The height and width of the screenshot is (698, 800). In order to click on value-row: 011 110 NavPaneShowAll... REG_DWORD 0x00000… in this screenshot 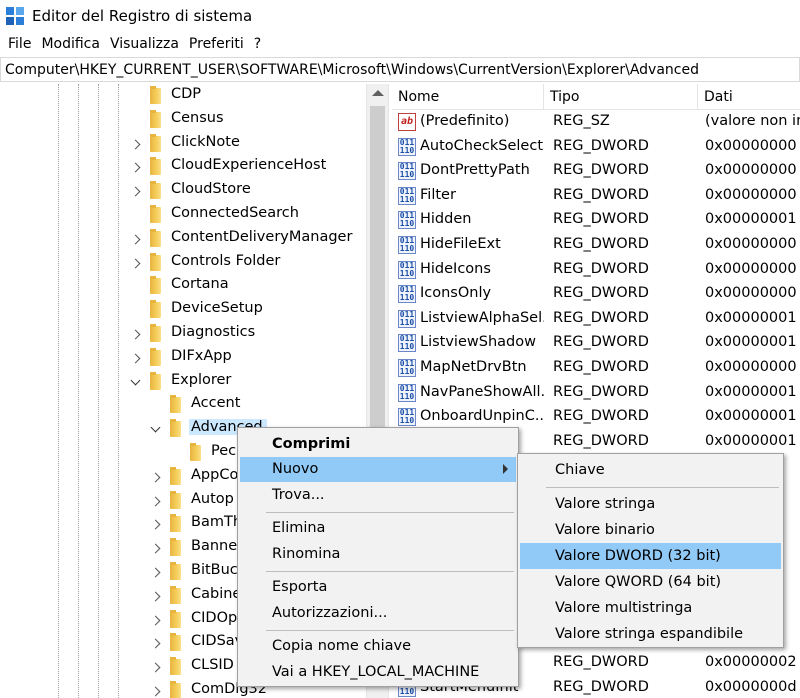, I will do `click(596, 393)`.